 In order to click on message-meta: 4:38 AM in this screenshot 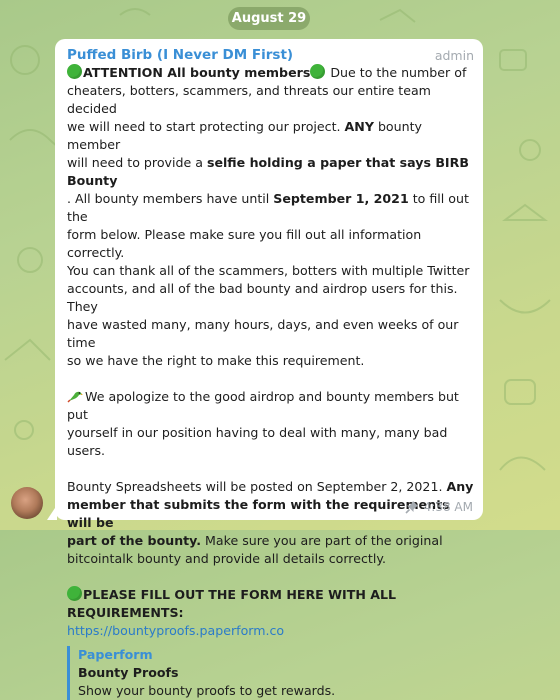, I will do `click(439, 507)`.